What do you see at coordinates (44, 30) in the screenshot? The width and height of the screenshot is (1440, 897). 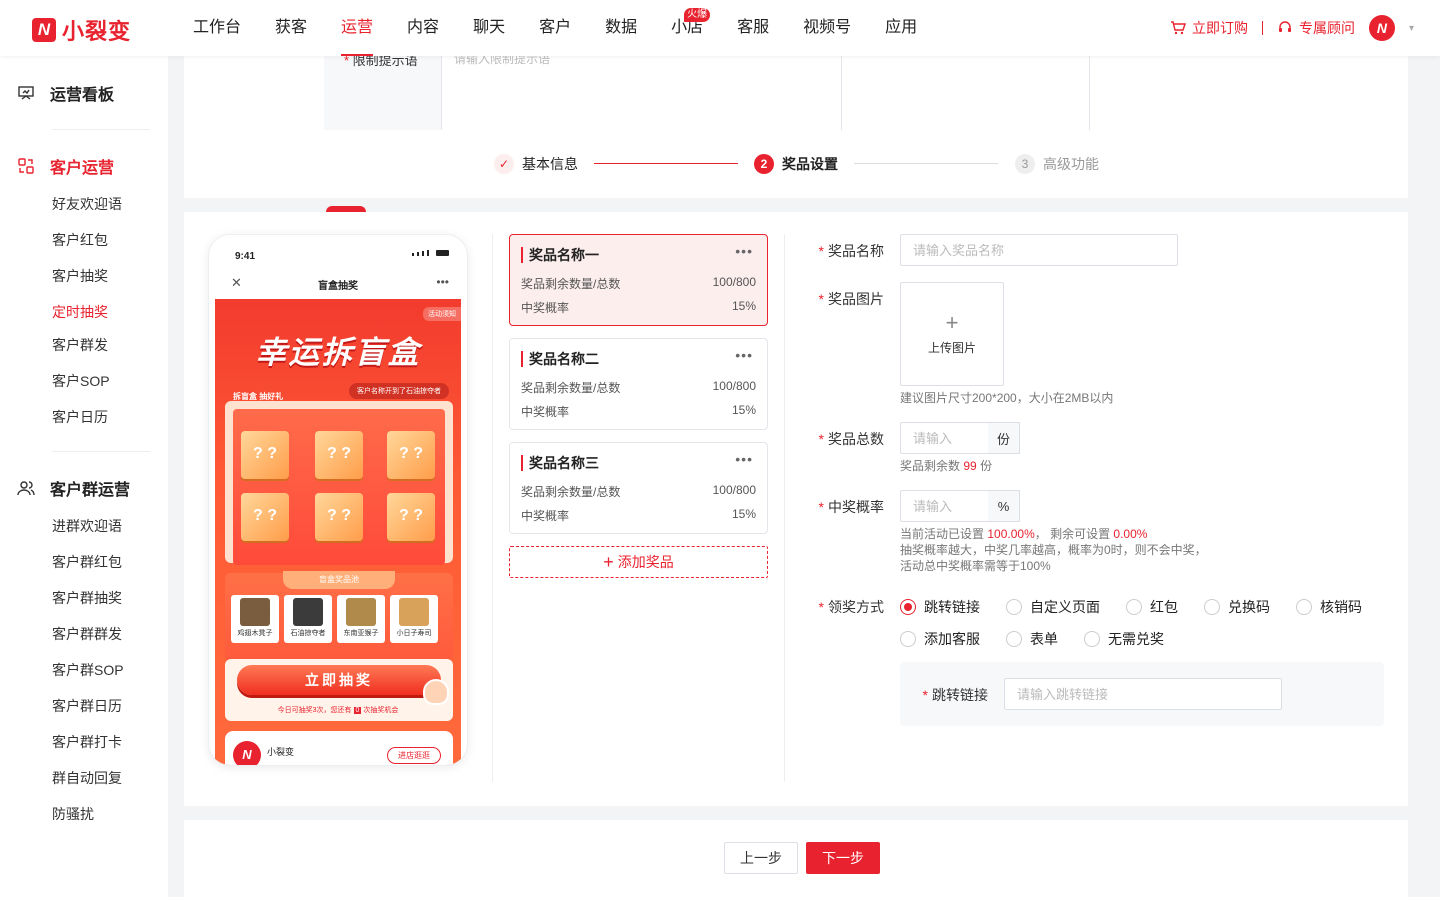 I see `logo-icon: N` at bounding box center [44, 30].